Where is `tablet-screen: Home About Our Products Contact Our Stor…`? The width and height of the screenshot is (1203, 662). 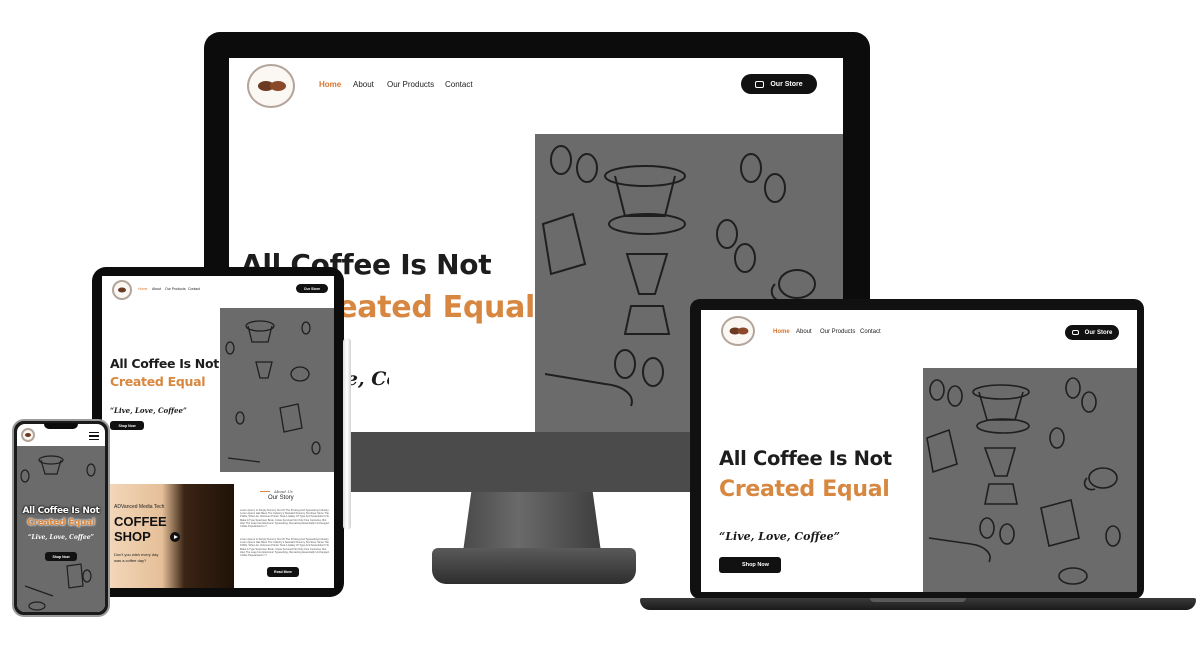 tablet-screen: Home About Our Products Contact Our Stor… is located at coordinates (218, 432).